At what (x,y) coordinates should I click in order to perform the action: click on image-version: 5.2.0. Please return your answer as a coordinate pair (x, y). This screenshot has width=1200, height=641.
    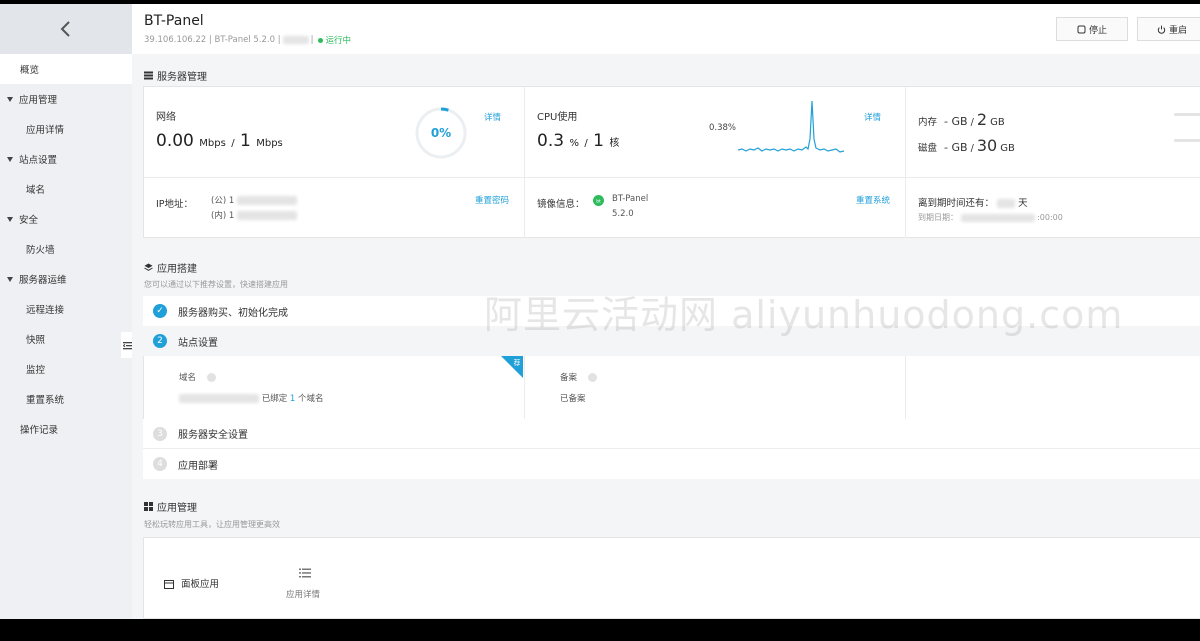
    Looking at the image, I should click on (623, 214).